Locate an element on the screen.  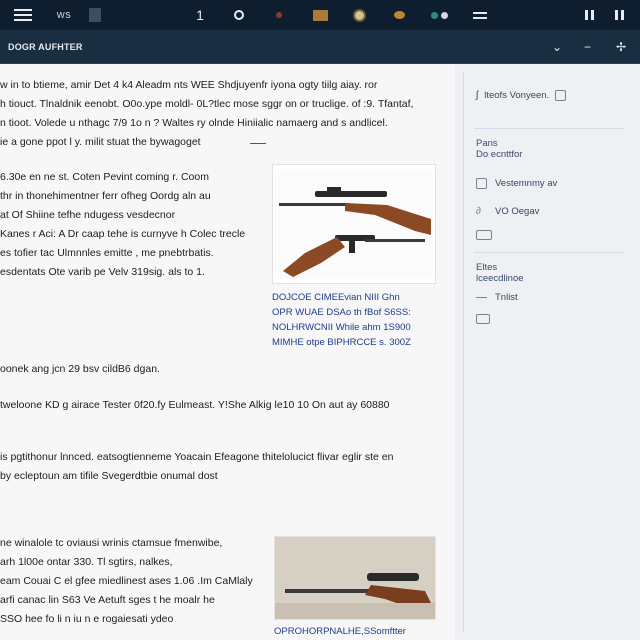
folder-icon is located at coordinates (320, 15).